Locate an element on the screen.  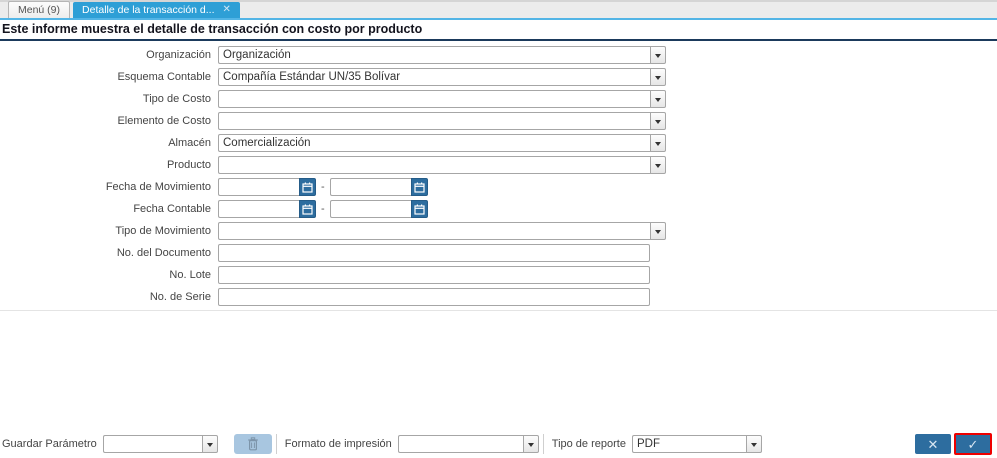
fecha-movimiento-hasta-input is located at coordinates (370, 187).